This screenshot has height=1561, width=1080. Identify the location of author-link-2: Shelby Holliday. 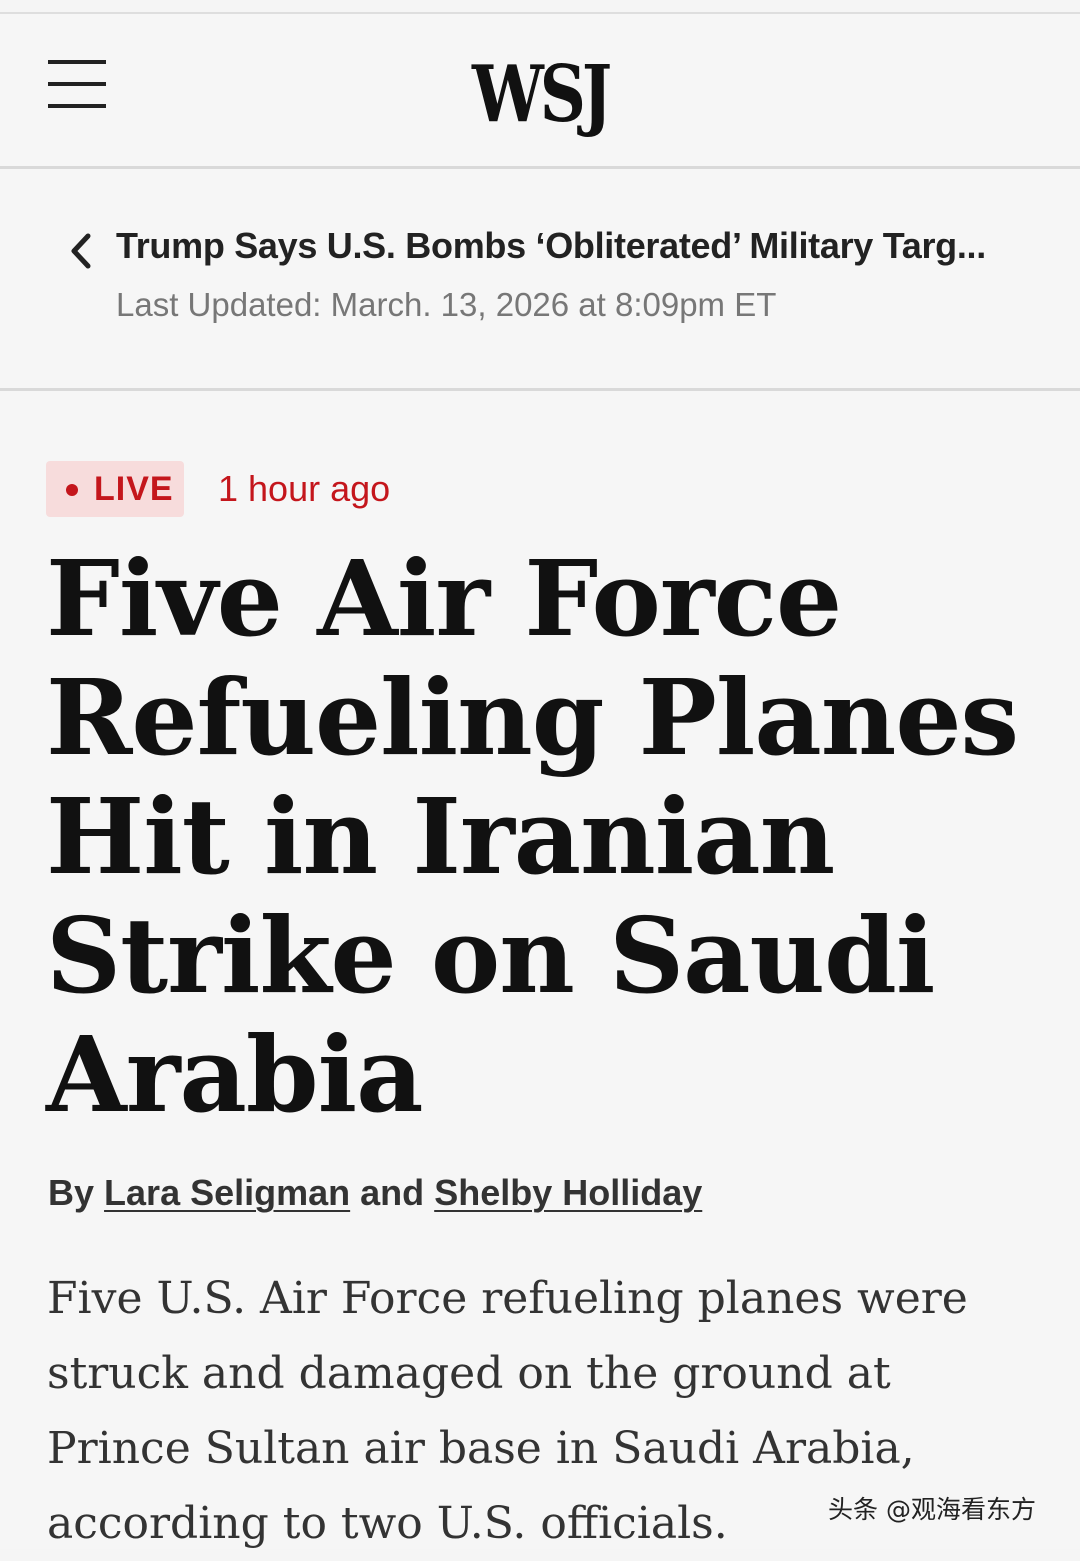
(568, 1192).